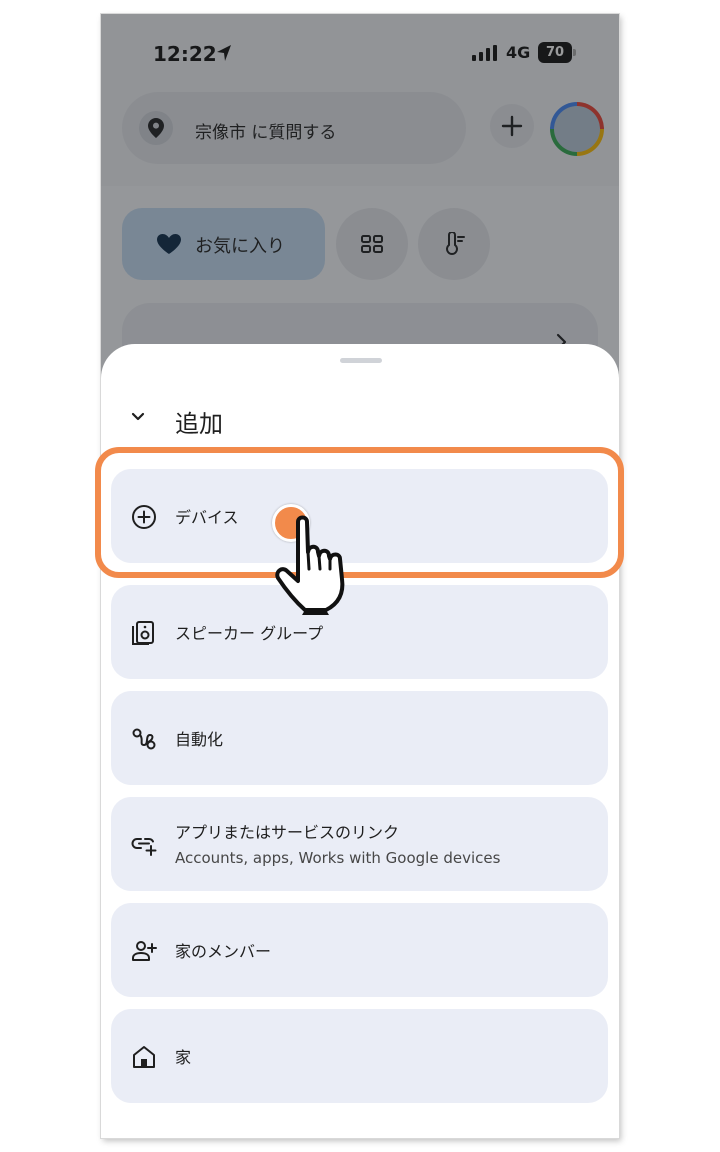 This screenshot has width=720, height=1152. What do you see at coordinates (183, 1057) in the screenshot?
I see `option-label: 家` at bounding box center [183, 1057].